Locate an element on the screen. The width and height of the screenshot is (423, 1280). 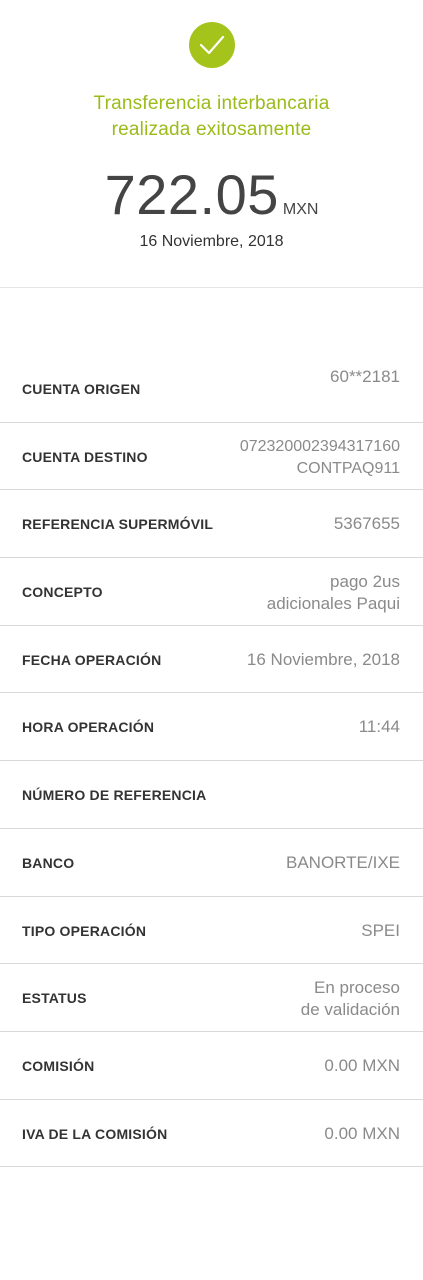
detail-label: FECHA OPERACIÓN is located at coordinates (92, 659).